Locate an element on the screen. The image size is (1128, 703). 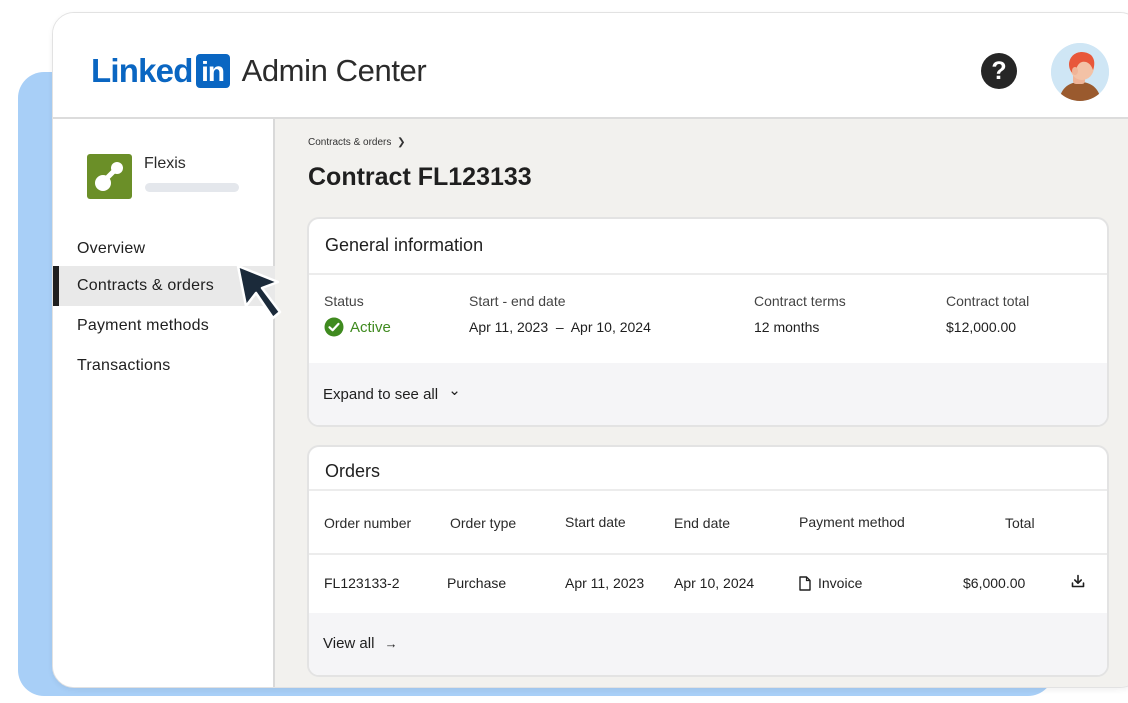
contract-total-label: Contract total is located at coordinates (988, 301).